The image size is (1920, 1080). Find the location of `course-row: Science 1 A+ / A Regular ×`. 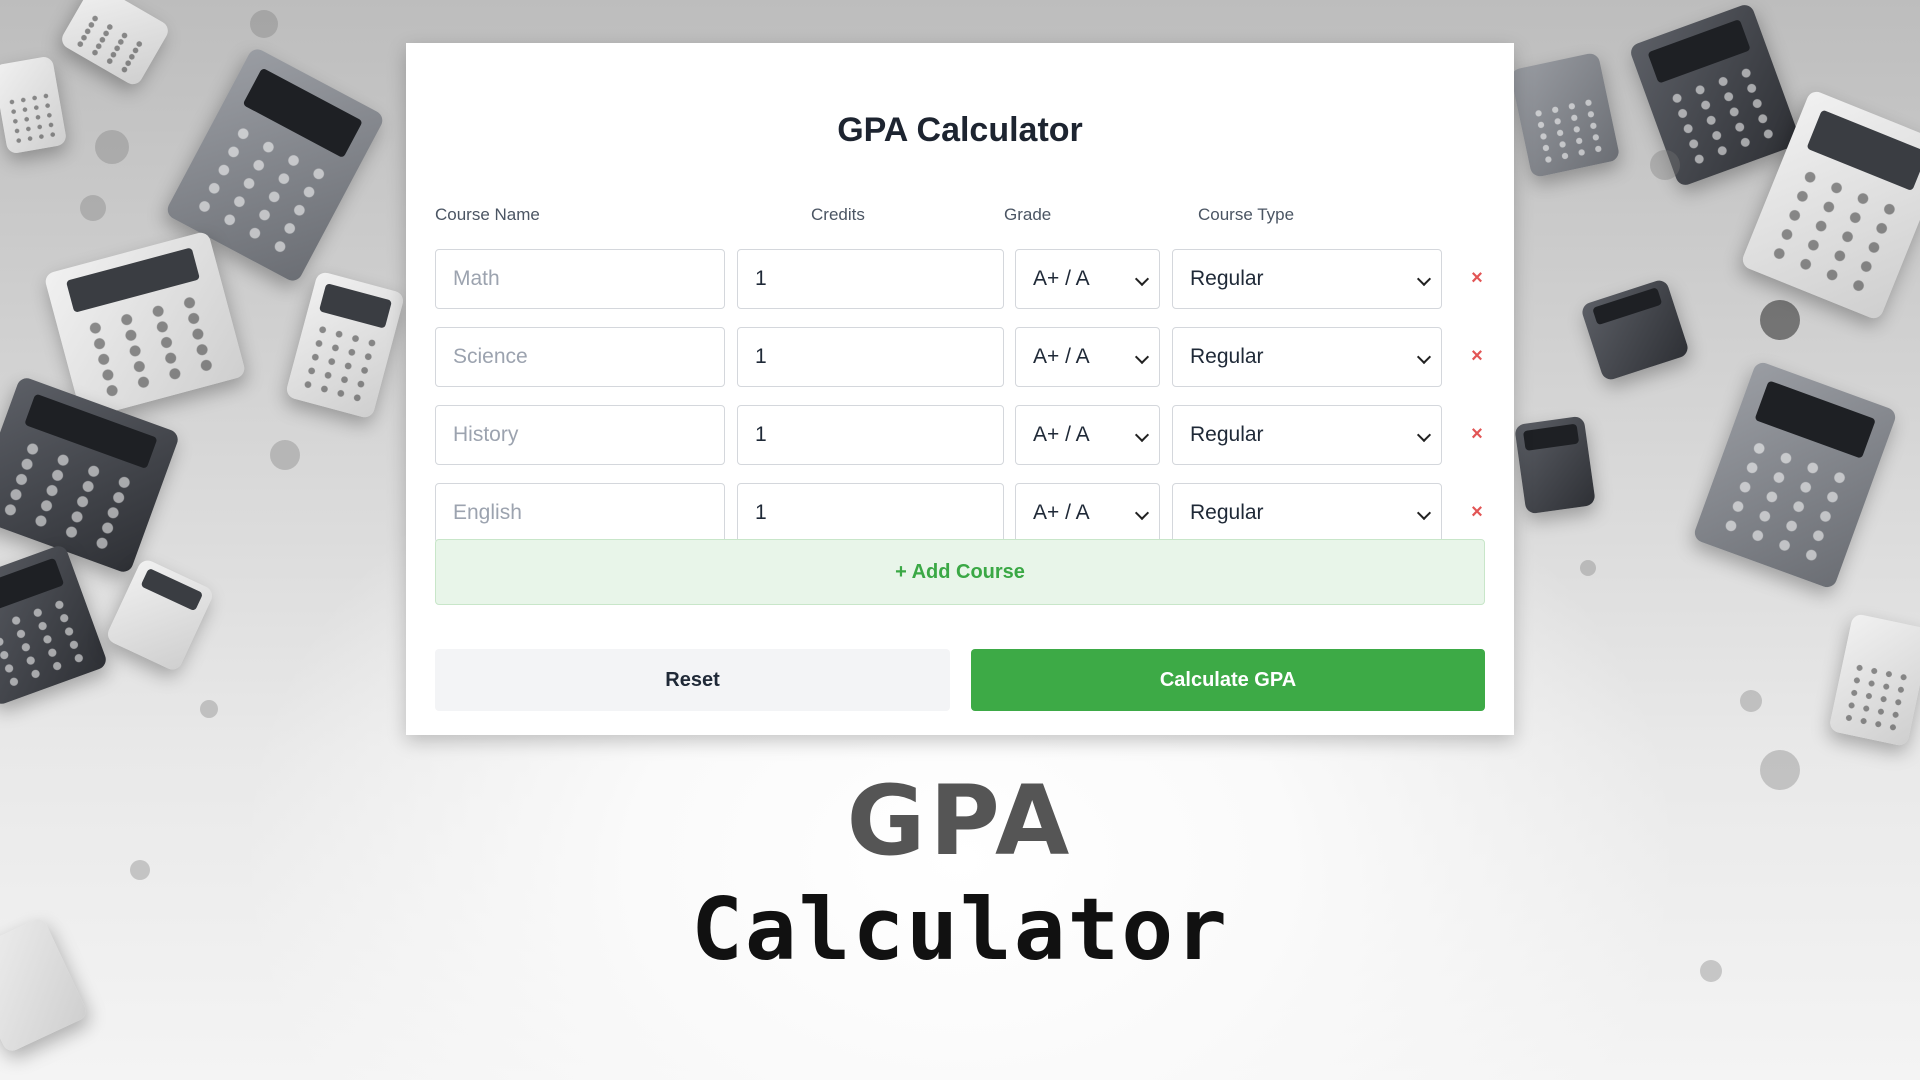

course-row: Science 1 A+ / A Regular × is located at coordinates (965, 358).